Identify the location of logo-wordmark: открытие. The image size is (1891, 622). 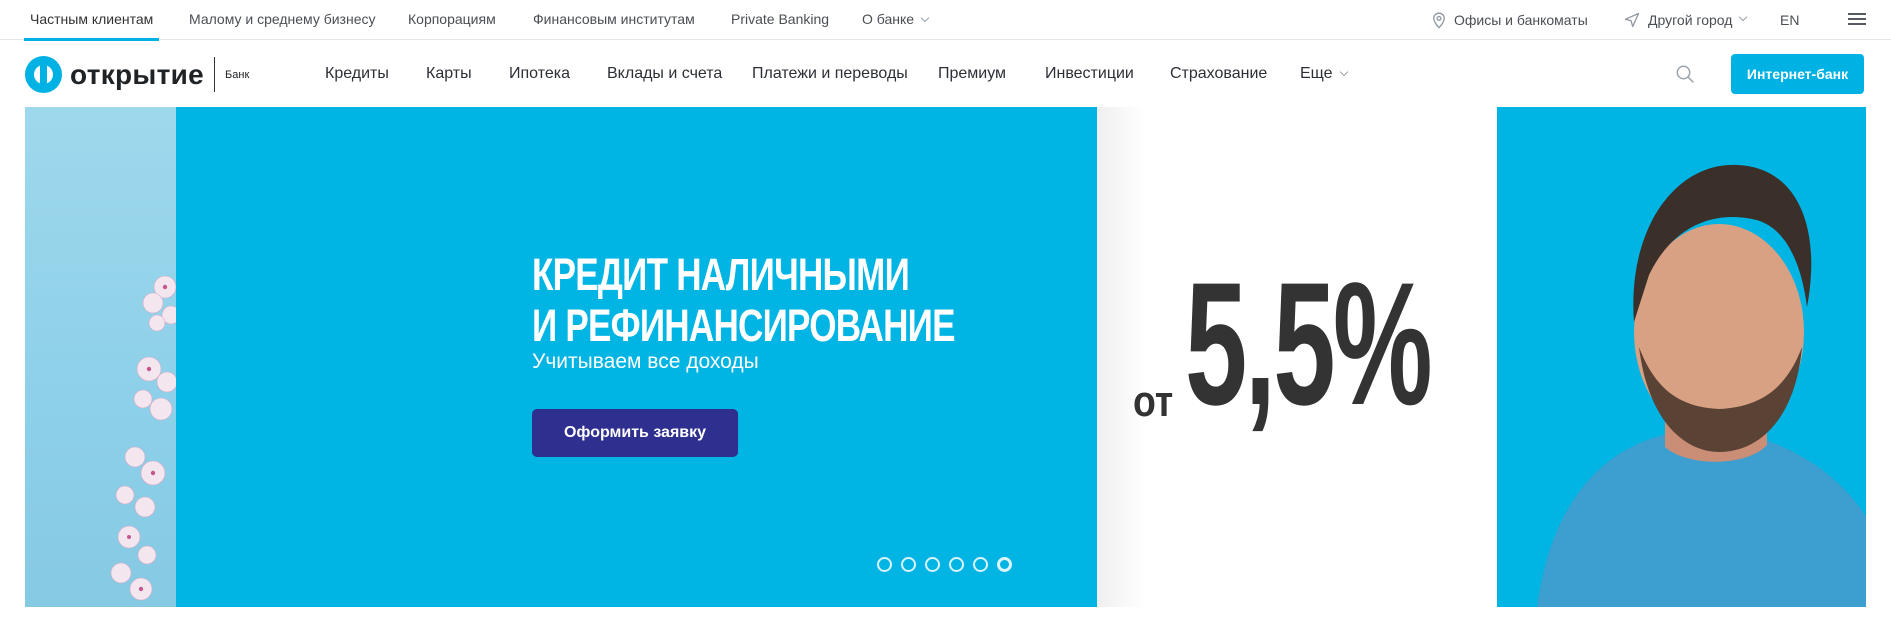
(137, 74).